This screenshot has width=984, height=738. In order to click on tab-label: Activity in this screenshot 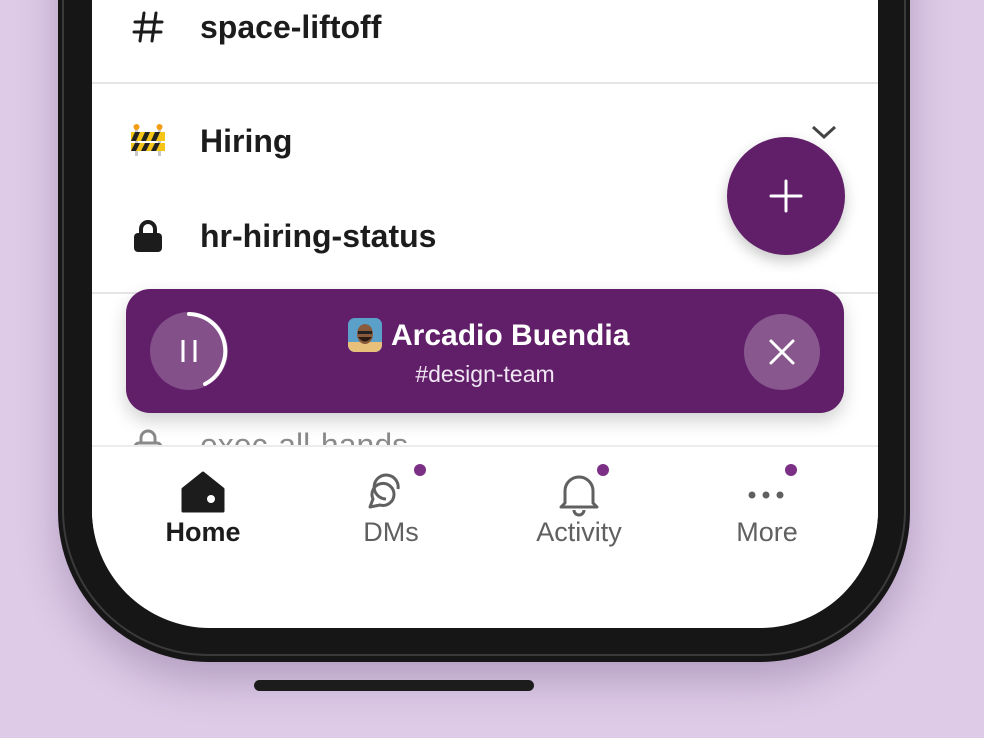, I will do `click(579, 532)`.